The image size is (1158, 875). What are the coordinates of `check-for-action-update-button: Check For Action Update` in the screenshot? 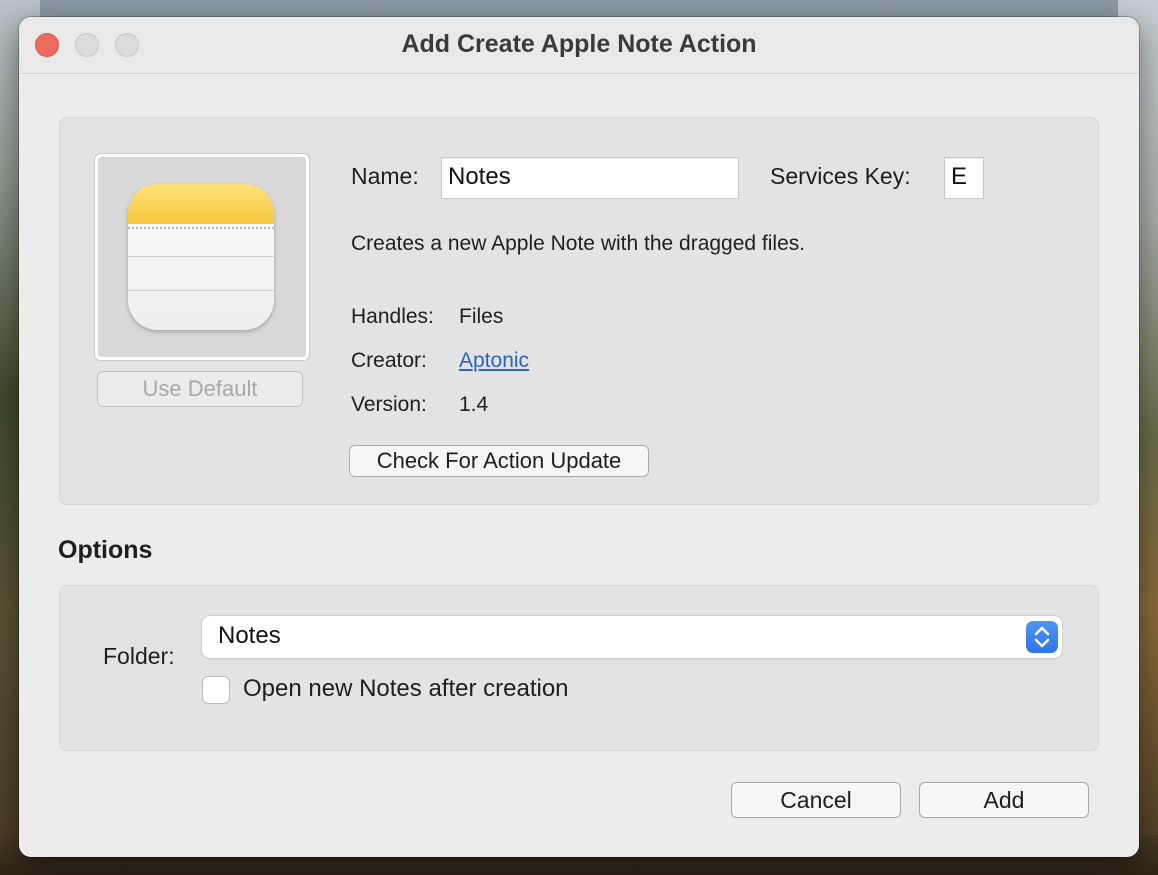 It's located at (499, 461).